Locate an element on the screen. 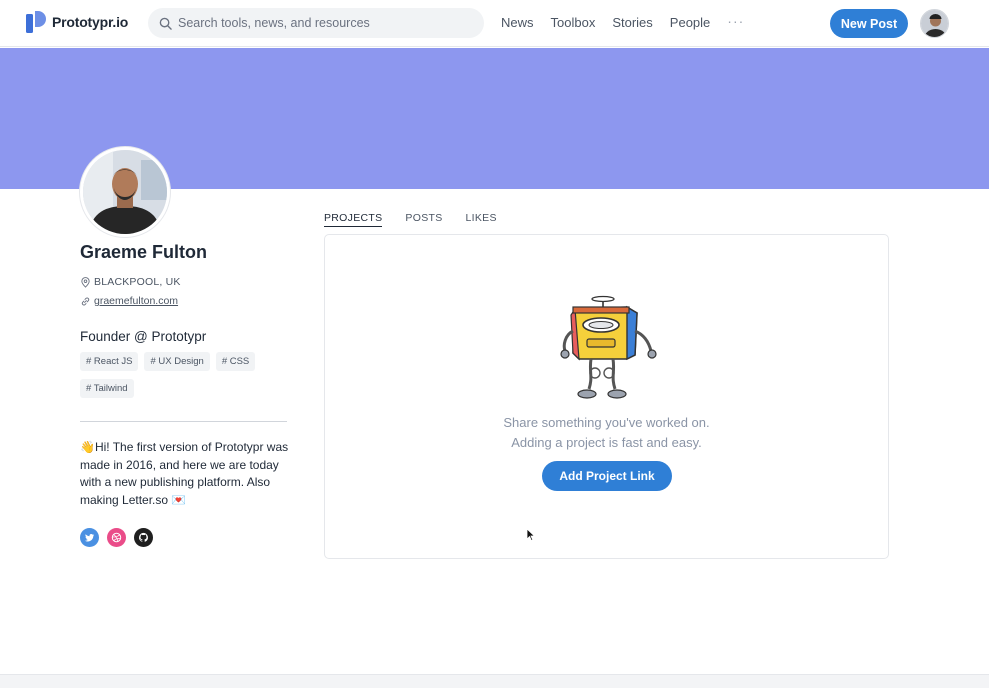  twitter-icon is located at coordinates (89, 538).